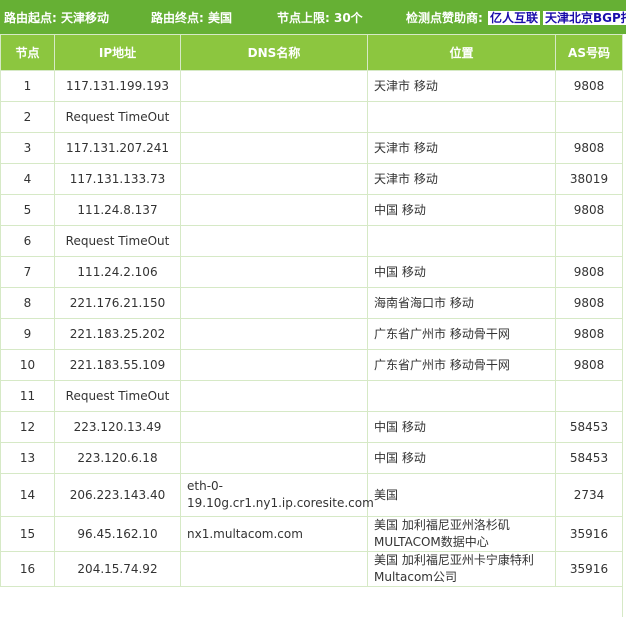 The width and height of the screenshot is (626, 617). I want to click on ip-cell: 223.120.13.49, so click(117, 427).